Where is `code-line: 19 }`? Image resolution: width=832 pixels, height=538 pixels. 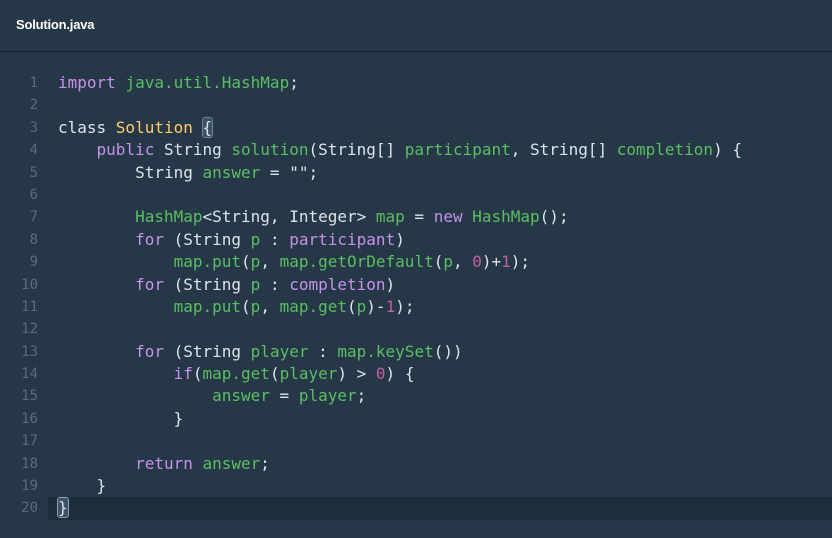
code-line: 19 } is located at coordinates (416, 486).